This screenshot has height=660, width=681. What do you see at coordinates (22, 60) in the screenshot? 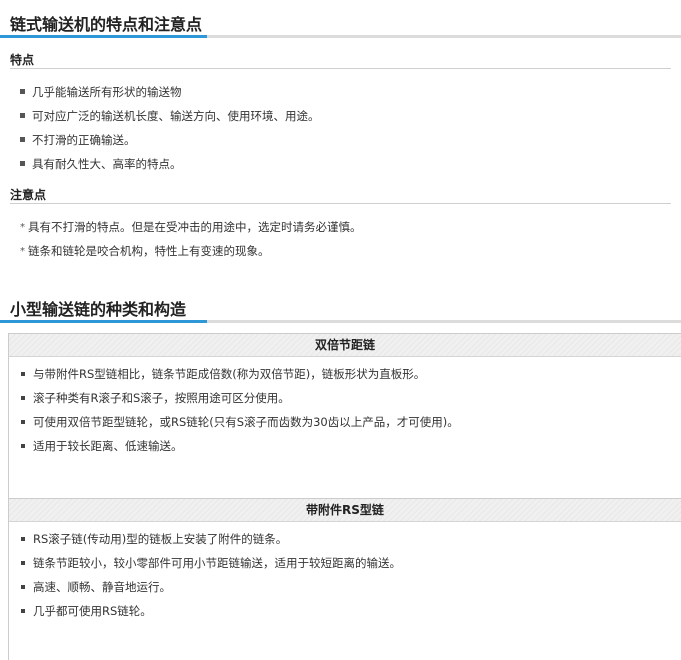
I see `sub-heading-title: 特点` at bounding box center [22, 60].